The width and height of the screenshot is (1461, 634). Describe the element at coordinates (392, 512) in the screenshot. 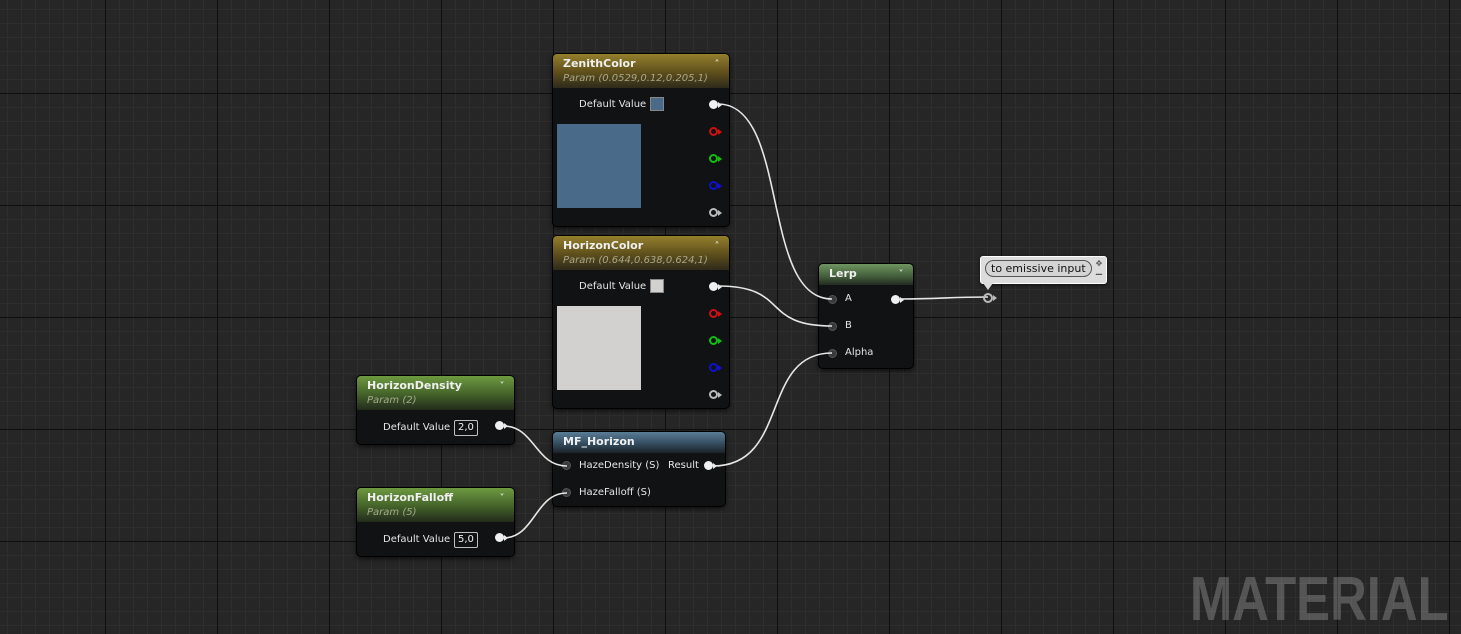

I see `node-subtitle: Param (5)` at that location.